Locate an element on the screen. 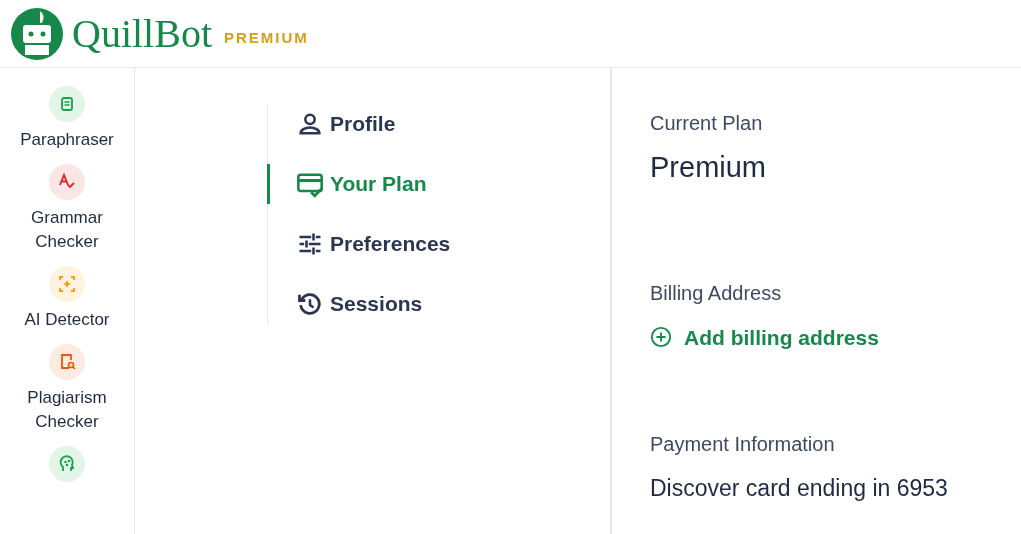 This screenshot has height=534, width=1021. person-icon is located at coordinates (310, 124).